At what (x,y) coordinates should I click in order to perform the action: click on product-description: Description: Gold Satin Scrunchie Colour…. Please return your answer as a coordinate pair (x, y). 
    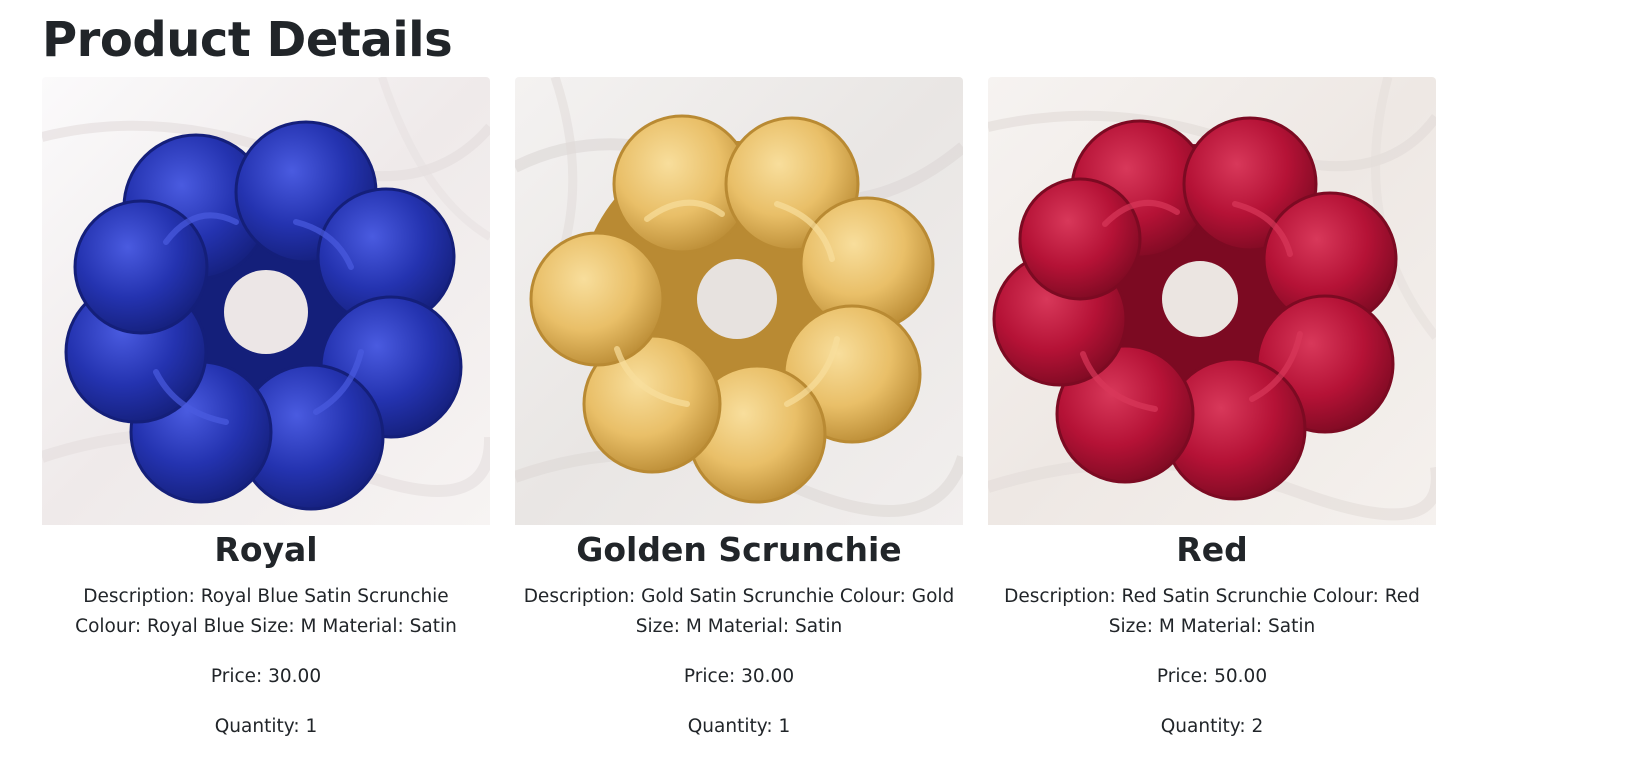
    Looking at the image, I should click on (739, 611).